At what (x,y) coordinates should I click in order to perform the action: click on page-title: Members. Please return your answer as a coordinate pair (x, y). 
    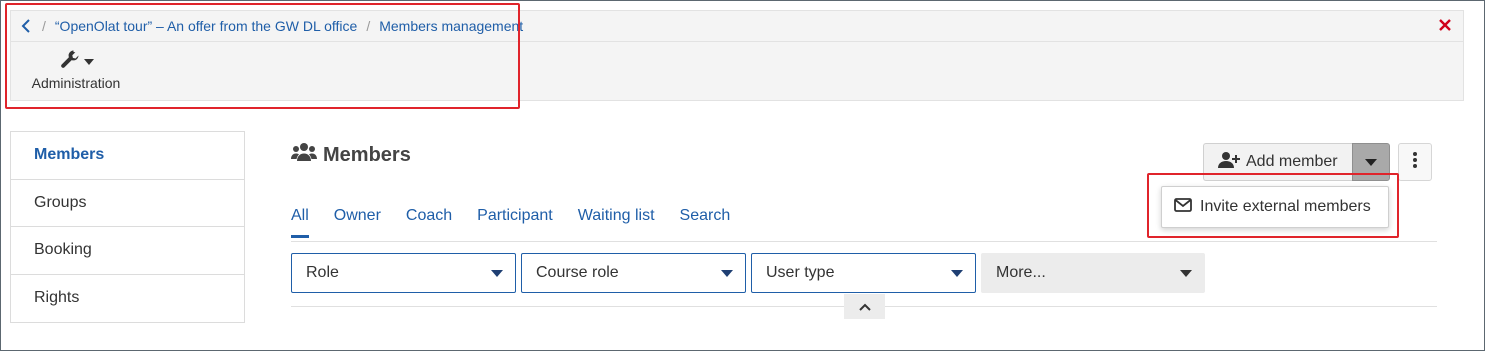
    Looking at the image, I should click on (351, 155).